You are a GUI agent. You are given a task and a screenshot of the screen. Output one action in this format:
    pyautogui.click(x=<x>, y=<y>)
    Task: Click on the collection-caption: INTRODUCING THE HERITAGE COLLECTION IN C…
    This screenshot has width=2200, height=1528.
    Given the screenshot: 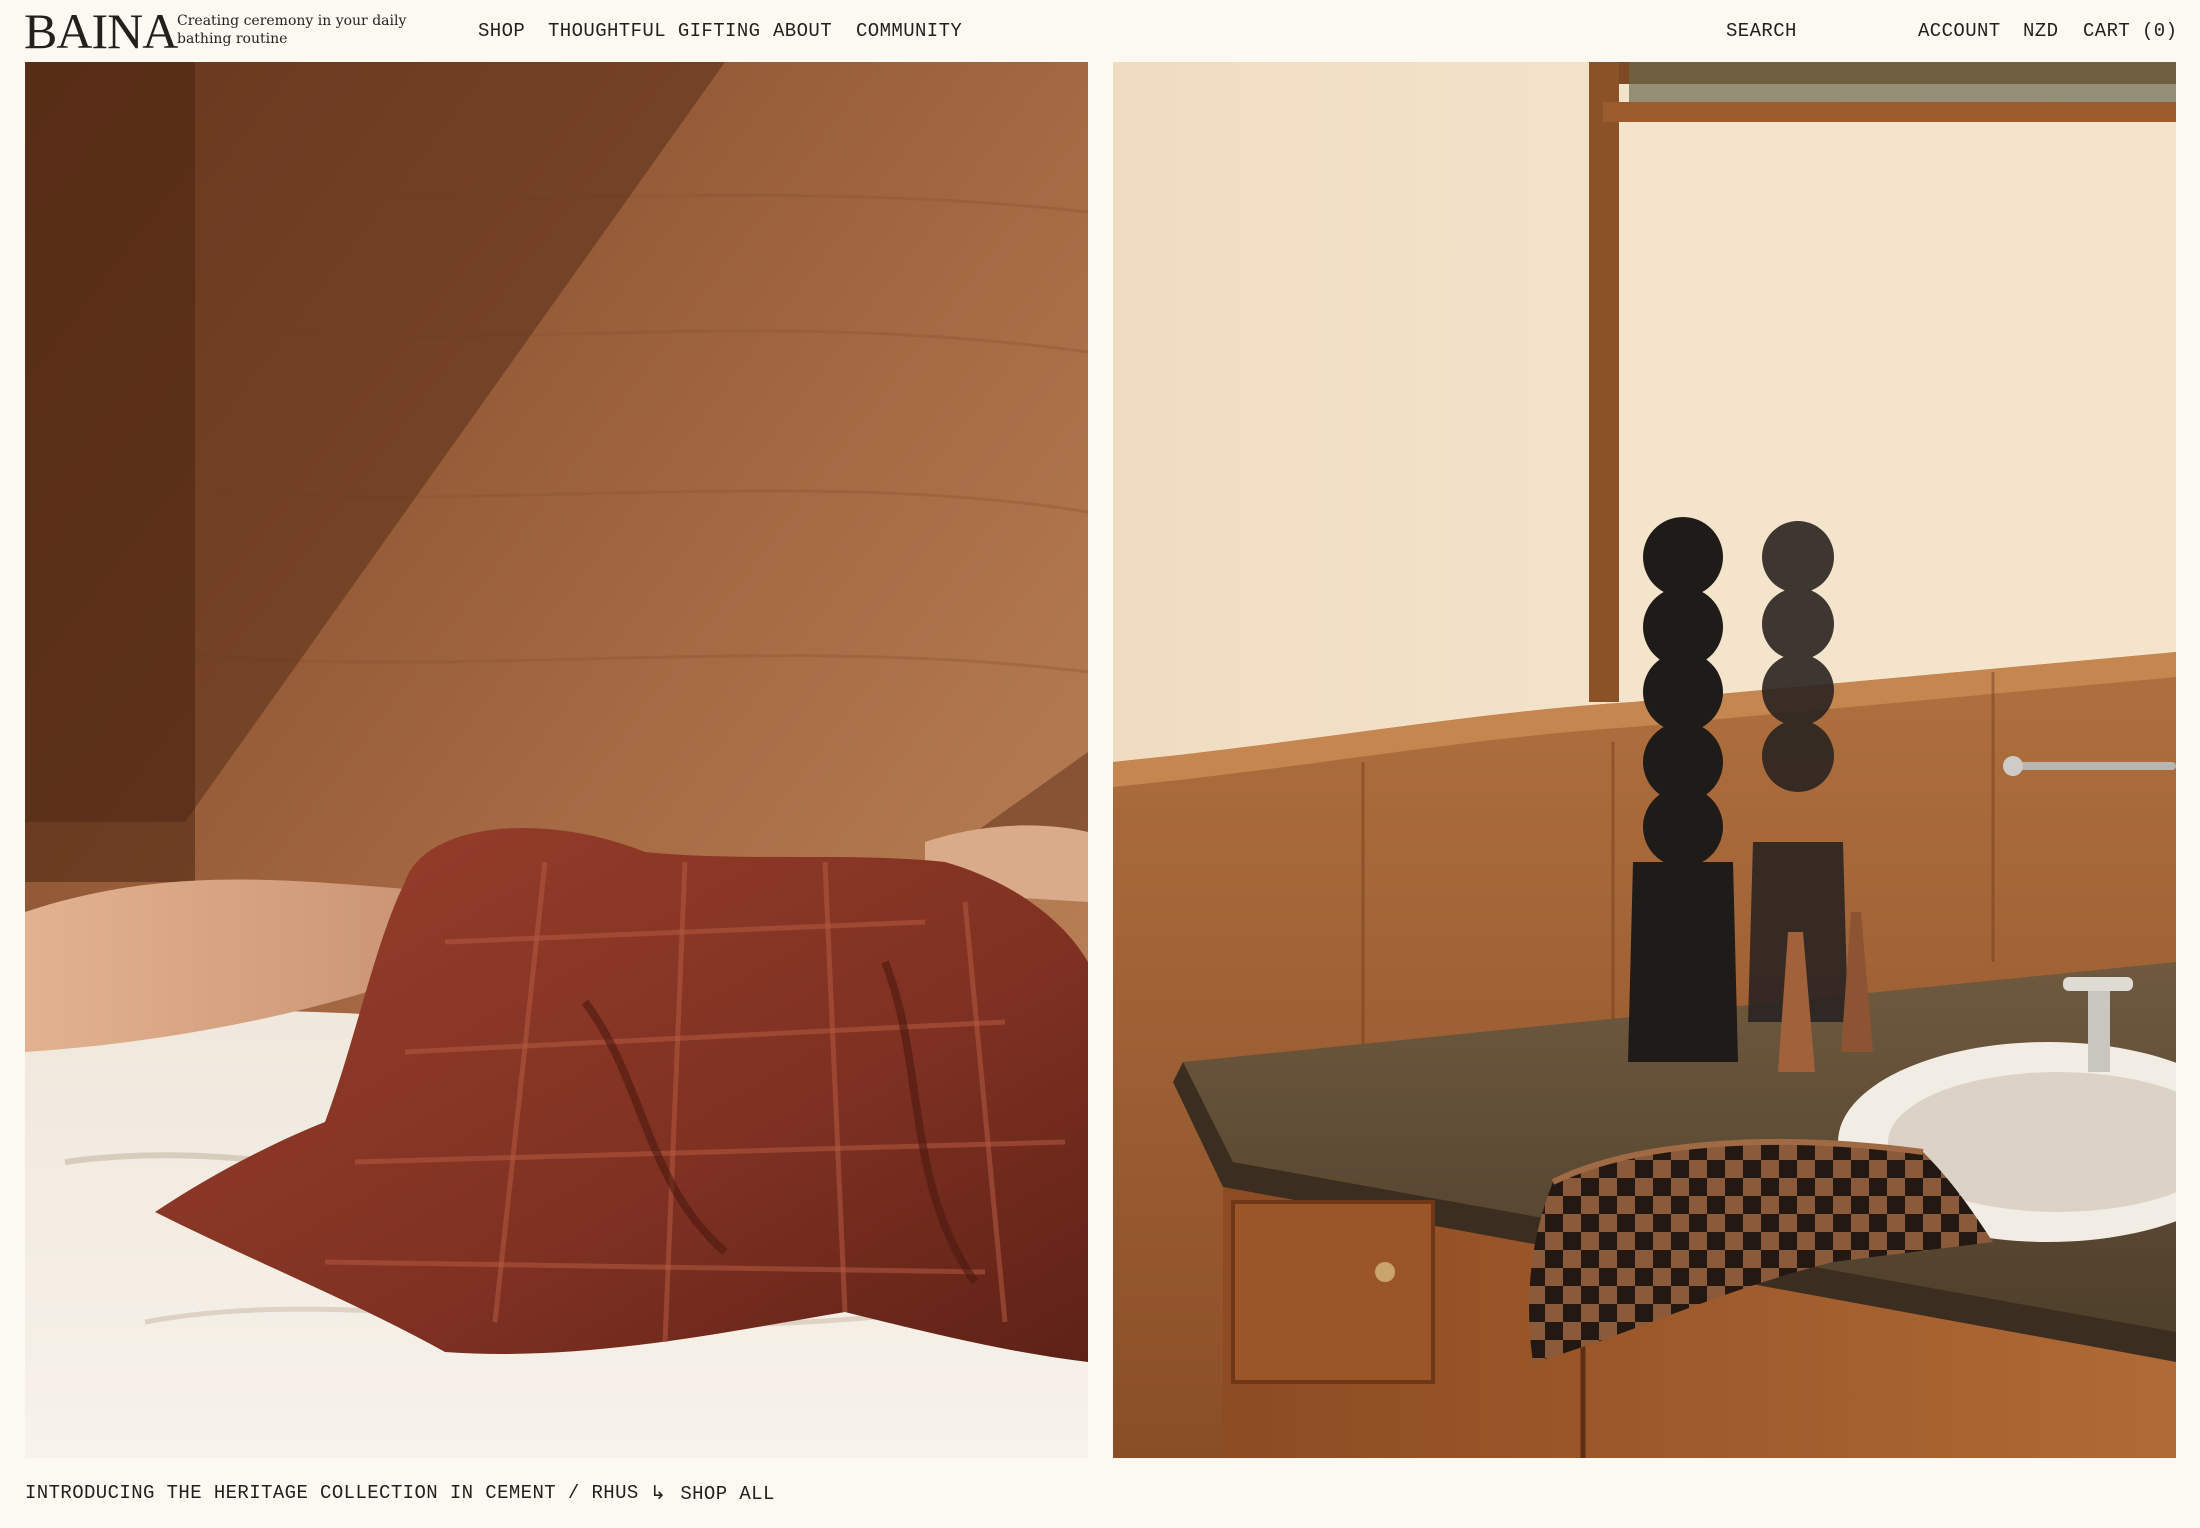 What is the action you would take?
    pyautogui.click(x=332, y=1493)
    